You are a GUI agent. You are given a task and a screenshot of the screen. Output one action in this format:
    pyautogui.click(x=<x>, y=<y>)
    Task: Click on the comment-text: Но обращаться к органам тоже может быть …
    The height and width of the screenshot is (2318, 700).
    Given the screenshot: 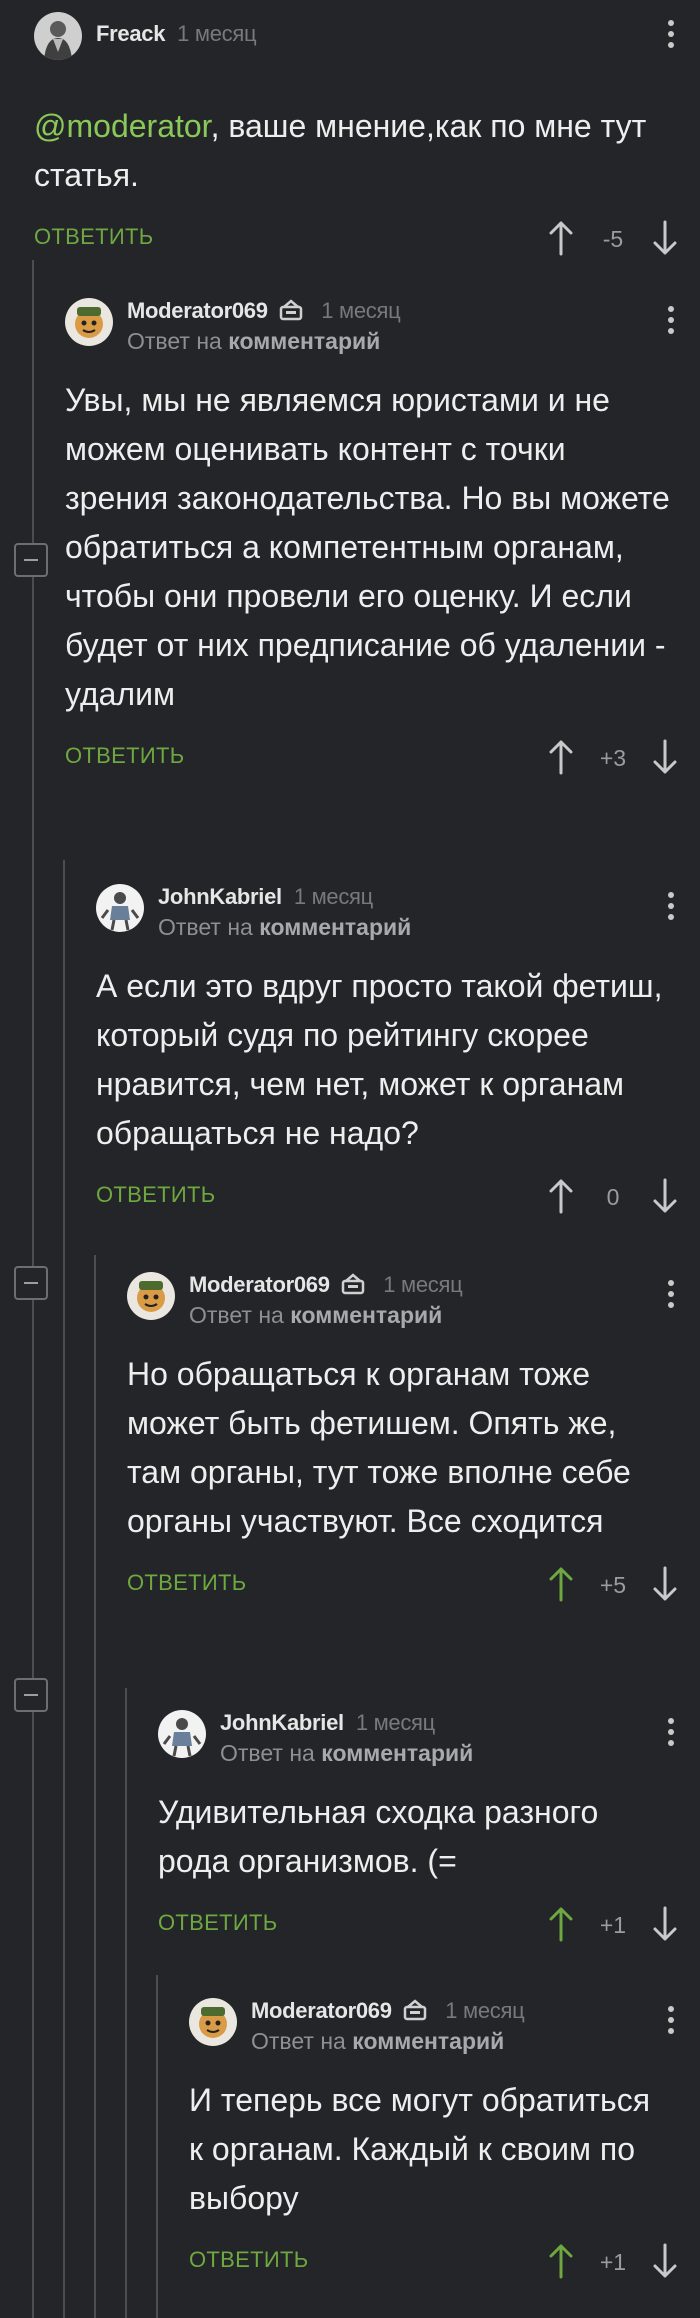 What is the action you would take?
    pyautogui.click(x=379, y=1447)
    